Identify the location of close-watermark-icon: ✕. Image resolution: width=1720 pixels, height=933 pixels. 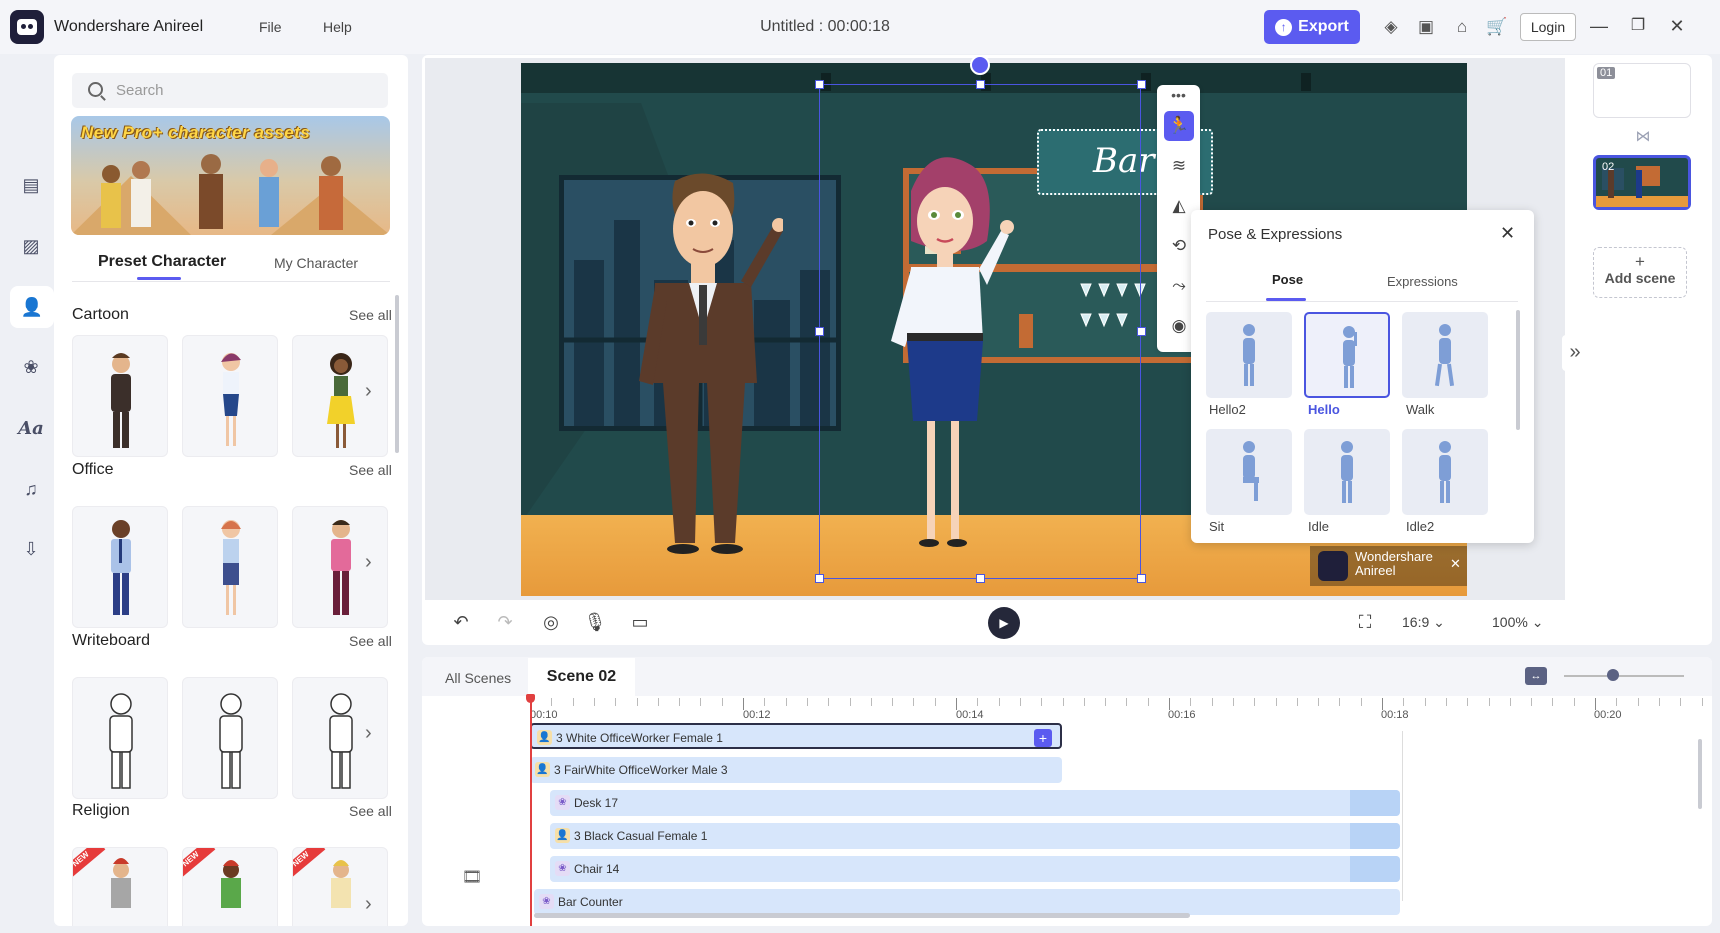
(1455, 564).